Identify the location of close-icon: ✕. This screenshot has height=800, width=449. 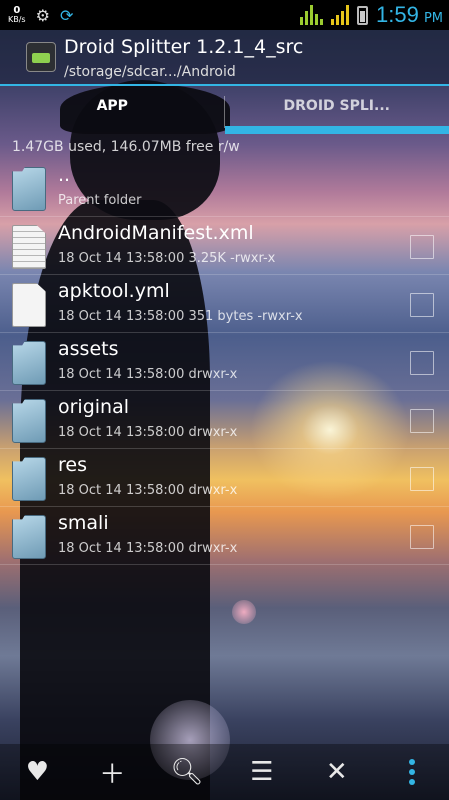
(337, 772).